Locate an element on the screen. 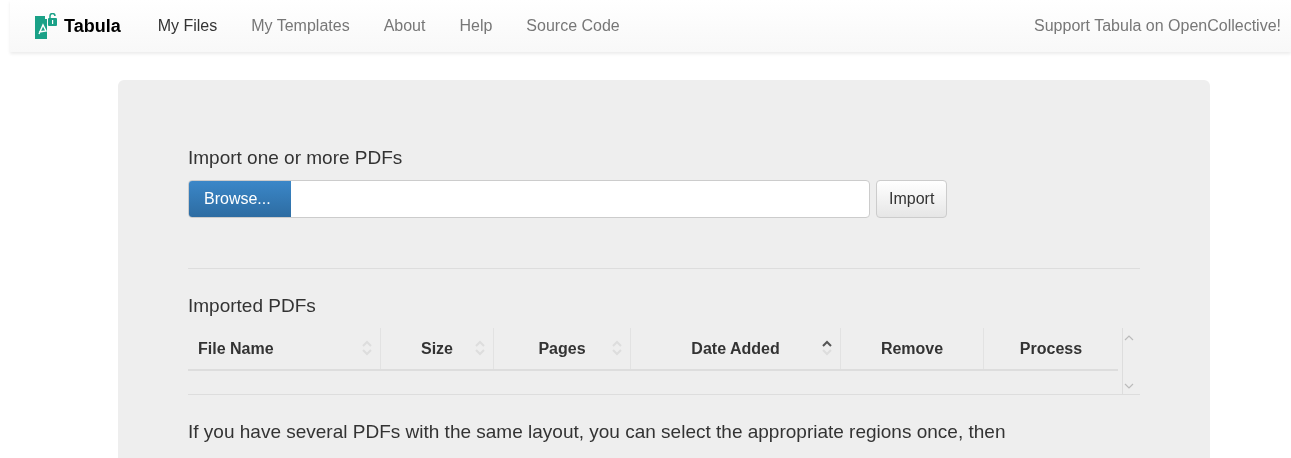 The height and width of the screenshot is (458, 1291). section-heading: Import one or more PDFs is located at coordinates (296, 158).